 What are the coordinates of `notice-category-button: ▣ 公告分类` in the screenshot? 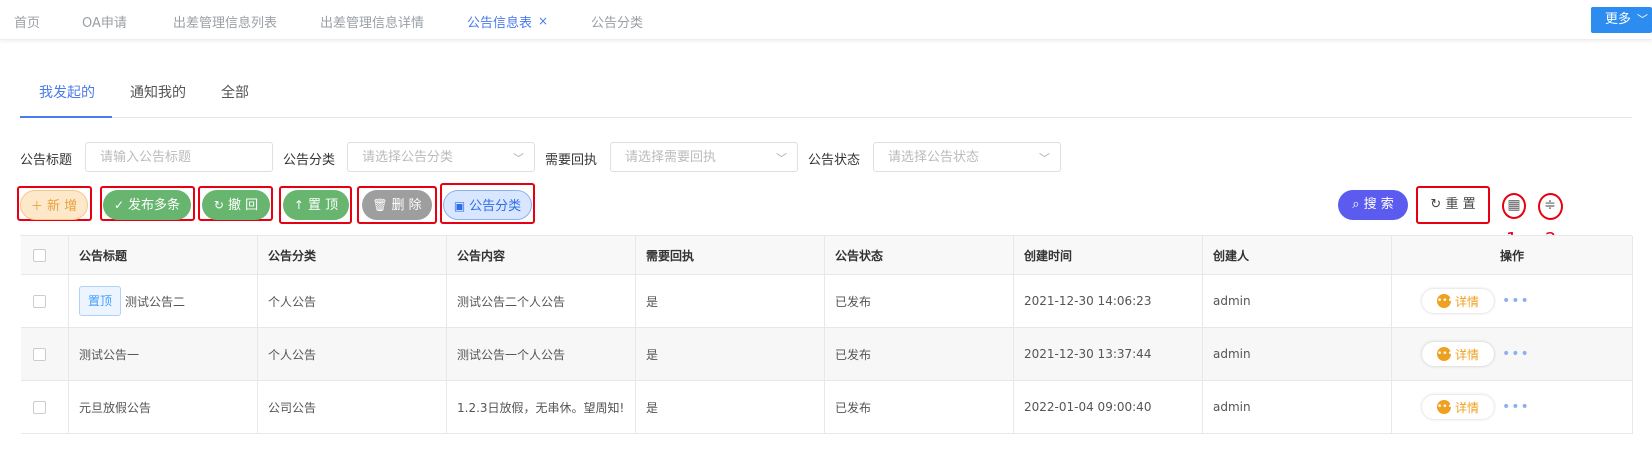 It's located at (487, 205).